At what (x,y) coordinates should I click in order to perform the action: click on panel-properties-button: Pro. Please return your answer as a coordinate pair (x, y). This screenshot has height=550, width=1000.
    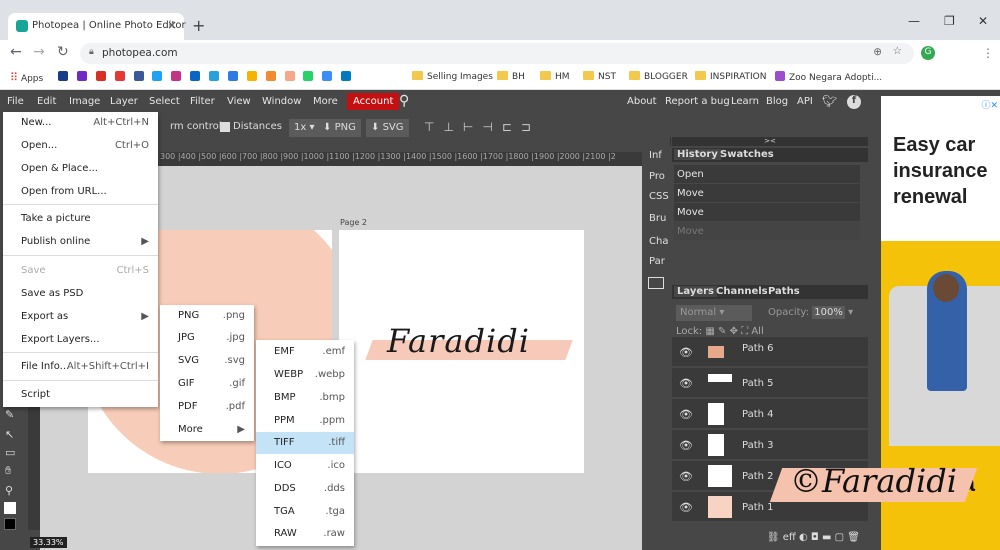
    Looking at the image, I should click on (657, 176).